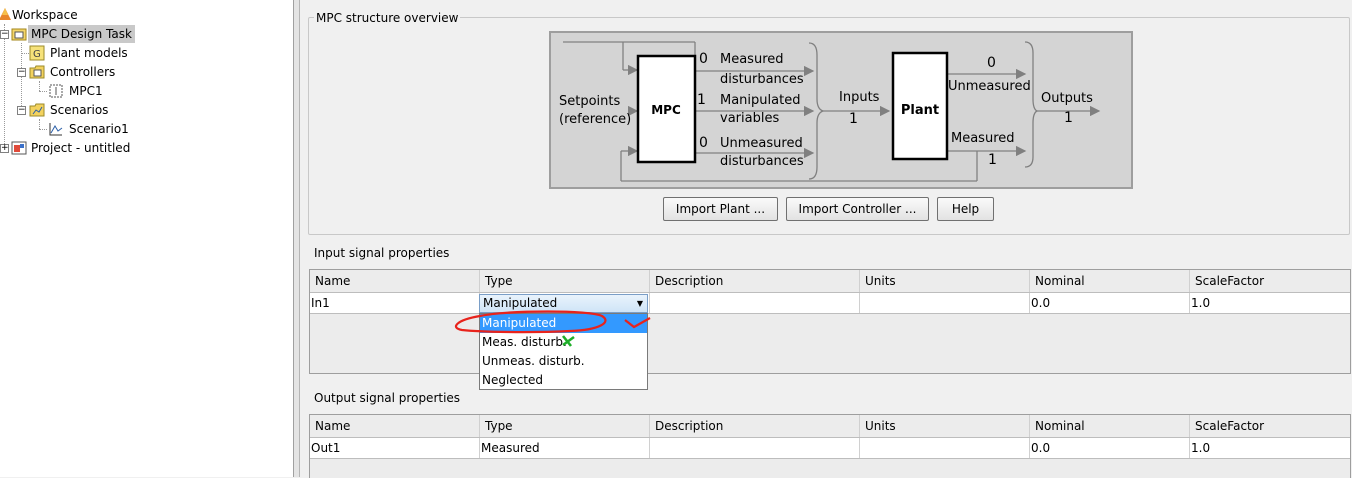 The image size is (1352, 478). I want to click on inputs-label: Inputs, so click(859, 97).